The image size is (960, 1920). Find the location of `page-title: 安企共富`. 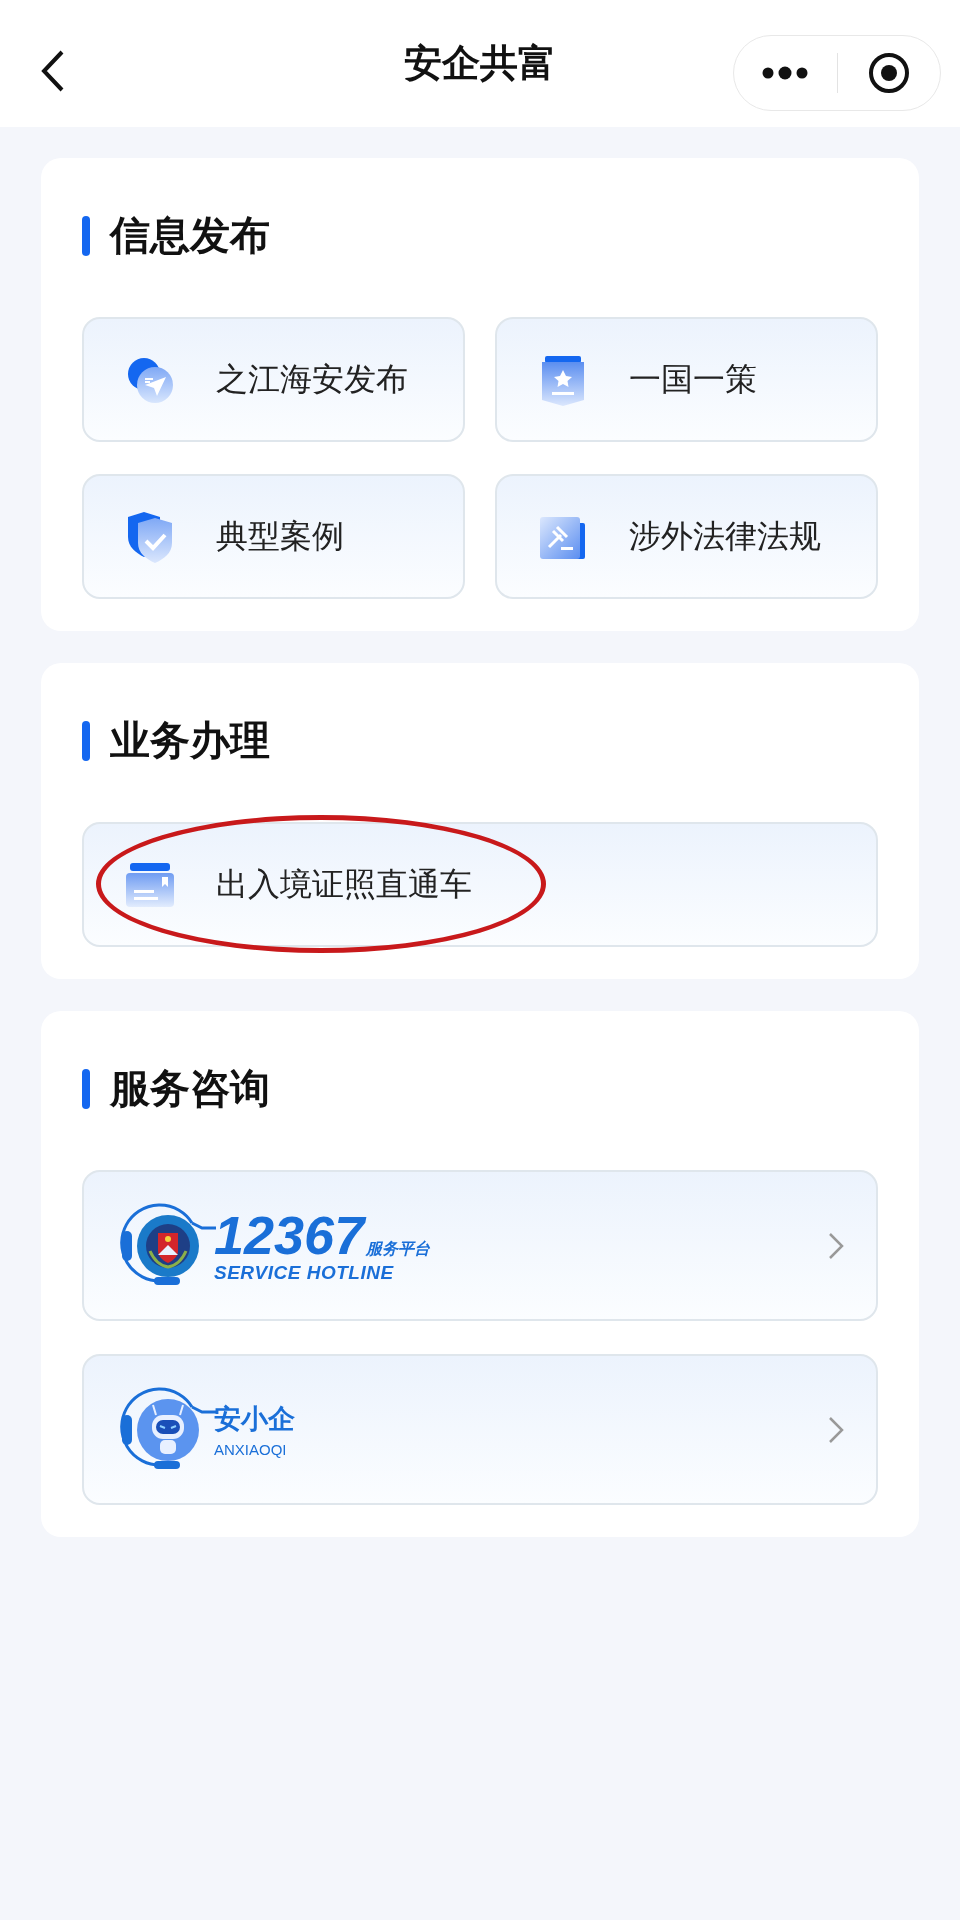

page-title: 安企共富 is located at coordinates (480, 63).